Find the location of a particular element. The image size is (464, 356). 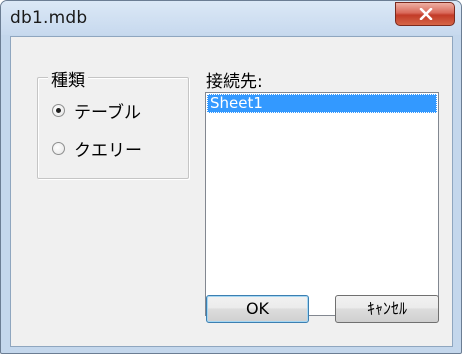

cancel-button: ｷｬﾝｾﾙ is located at coordinates (387, 309).